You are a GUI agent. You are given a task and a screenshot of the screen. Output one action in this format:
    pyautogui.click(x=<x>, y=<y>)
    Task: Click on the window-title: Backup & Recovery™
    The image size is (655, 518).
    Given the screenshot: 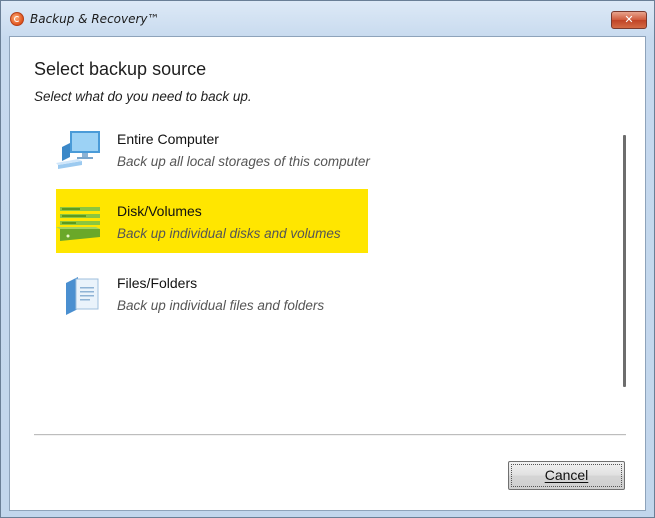 What is the action you would take?
    pyautogui.click(x=95, y=19)
    